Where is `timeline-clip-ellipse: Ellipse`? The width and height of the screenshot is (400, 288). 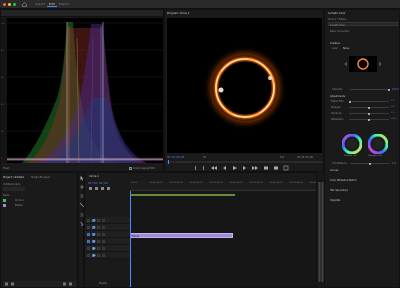
timeline-clip-ellipse: Ellipse is located at coordinates (181, 235).